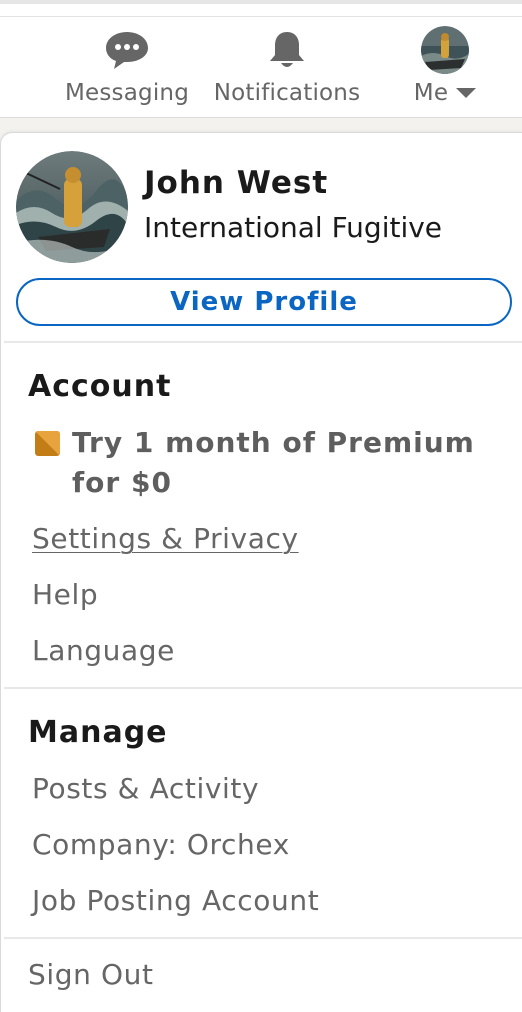 The image size is (522, 1012). Describe the element at coordinates (100, 386) in the screenshot. I see `account-section-title: Account` at that location.